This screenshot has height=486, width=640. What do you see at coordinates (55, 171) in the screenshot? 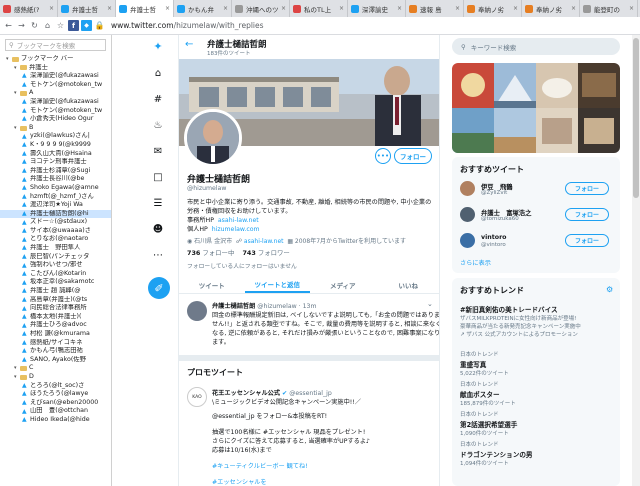
I see `bookmark-item: ▲ 弁護士杉浦章(@Sugi` at bounding box center [55, 171].